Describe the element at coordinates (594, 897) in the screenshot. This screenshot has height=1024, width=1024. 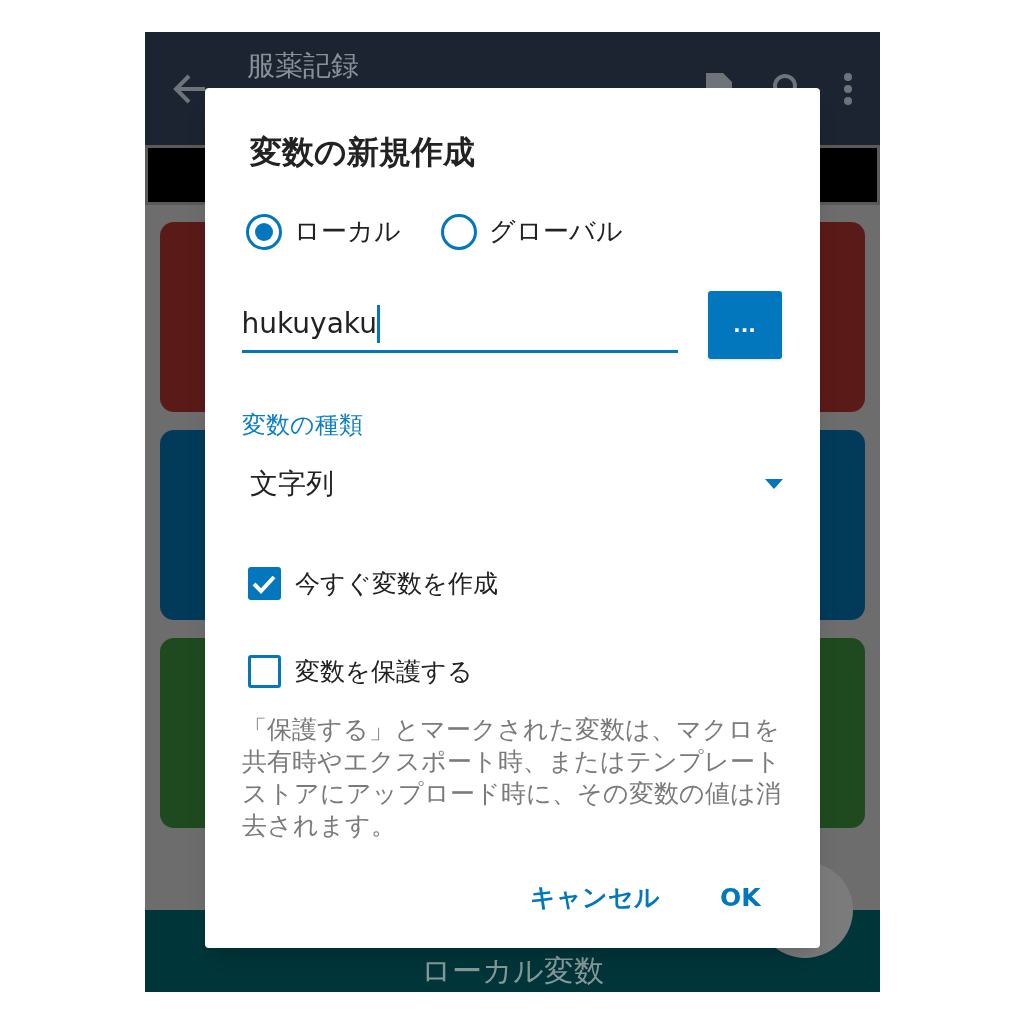
I see `dialog-button: キャンセル` at that location.